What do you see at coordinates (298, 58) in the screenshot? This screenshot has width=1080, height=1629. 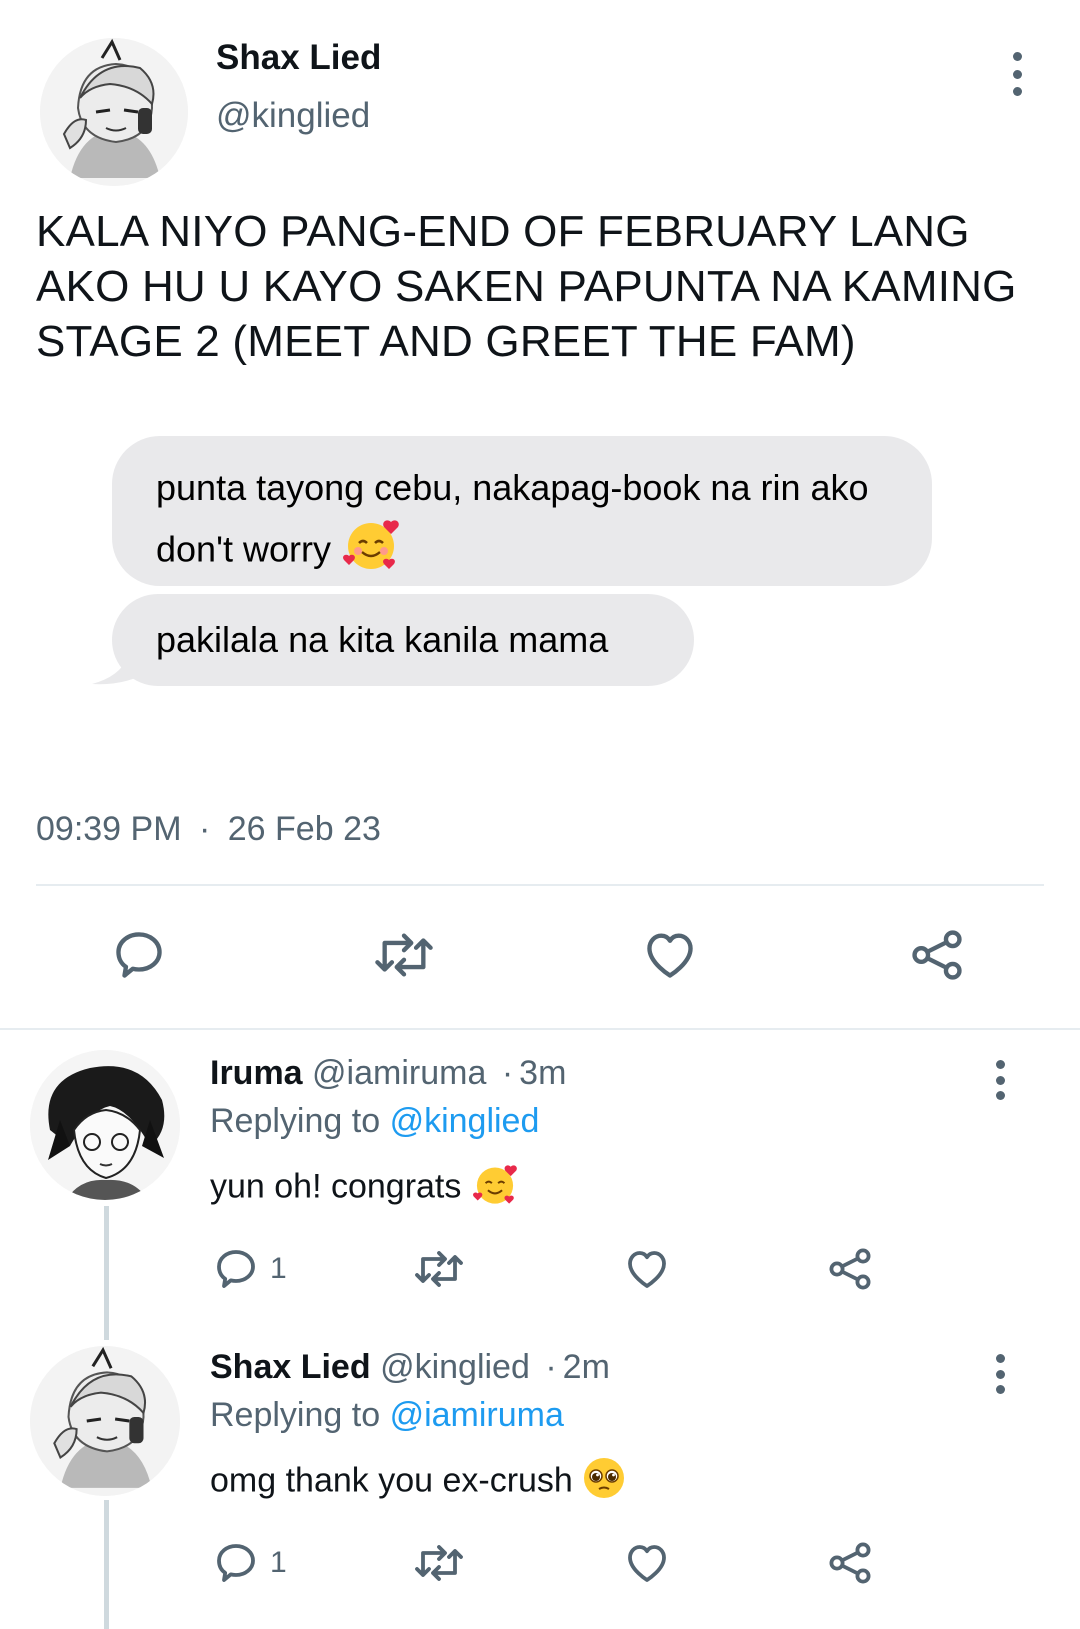 I see `author-name: Shax Lied` at bounding box center [298, 58].